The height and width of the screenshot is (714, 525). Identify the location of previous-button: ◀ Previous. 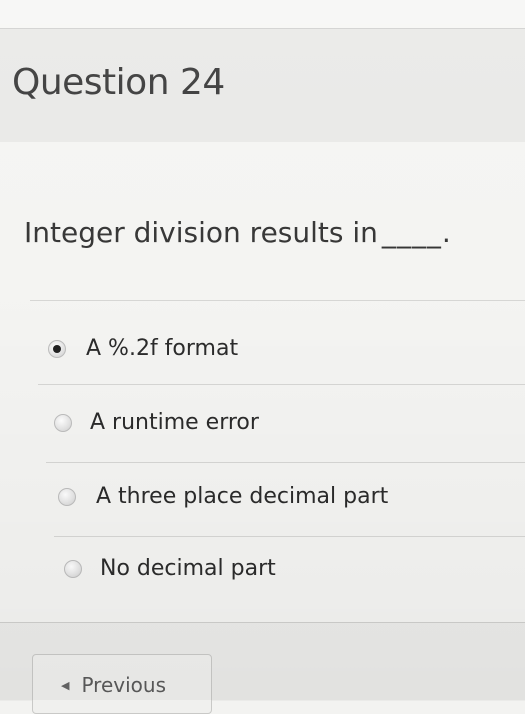
(122, 684).